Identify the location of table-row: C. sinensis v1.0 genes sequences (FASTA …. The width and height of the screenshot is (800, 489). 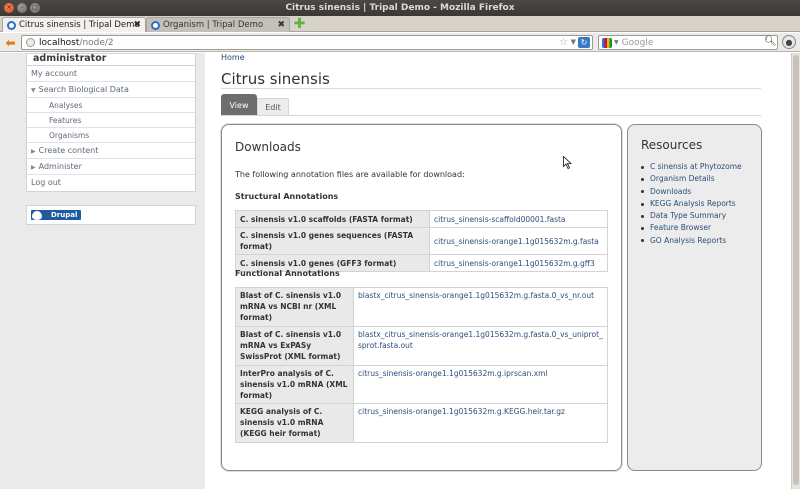
(421, 241).